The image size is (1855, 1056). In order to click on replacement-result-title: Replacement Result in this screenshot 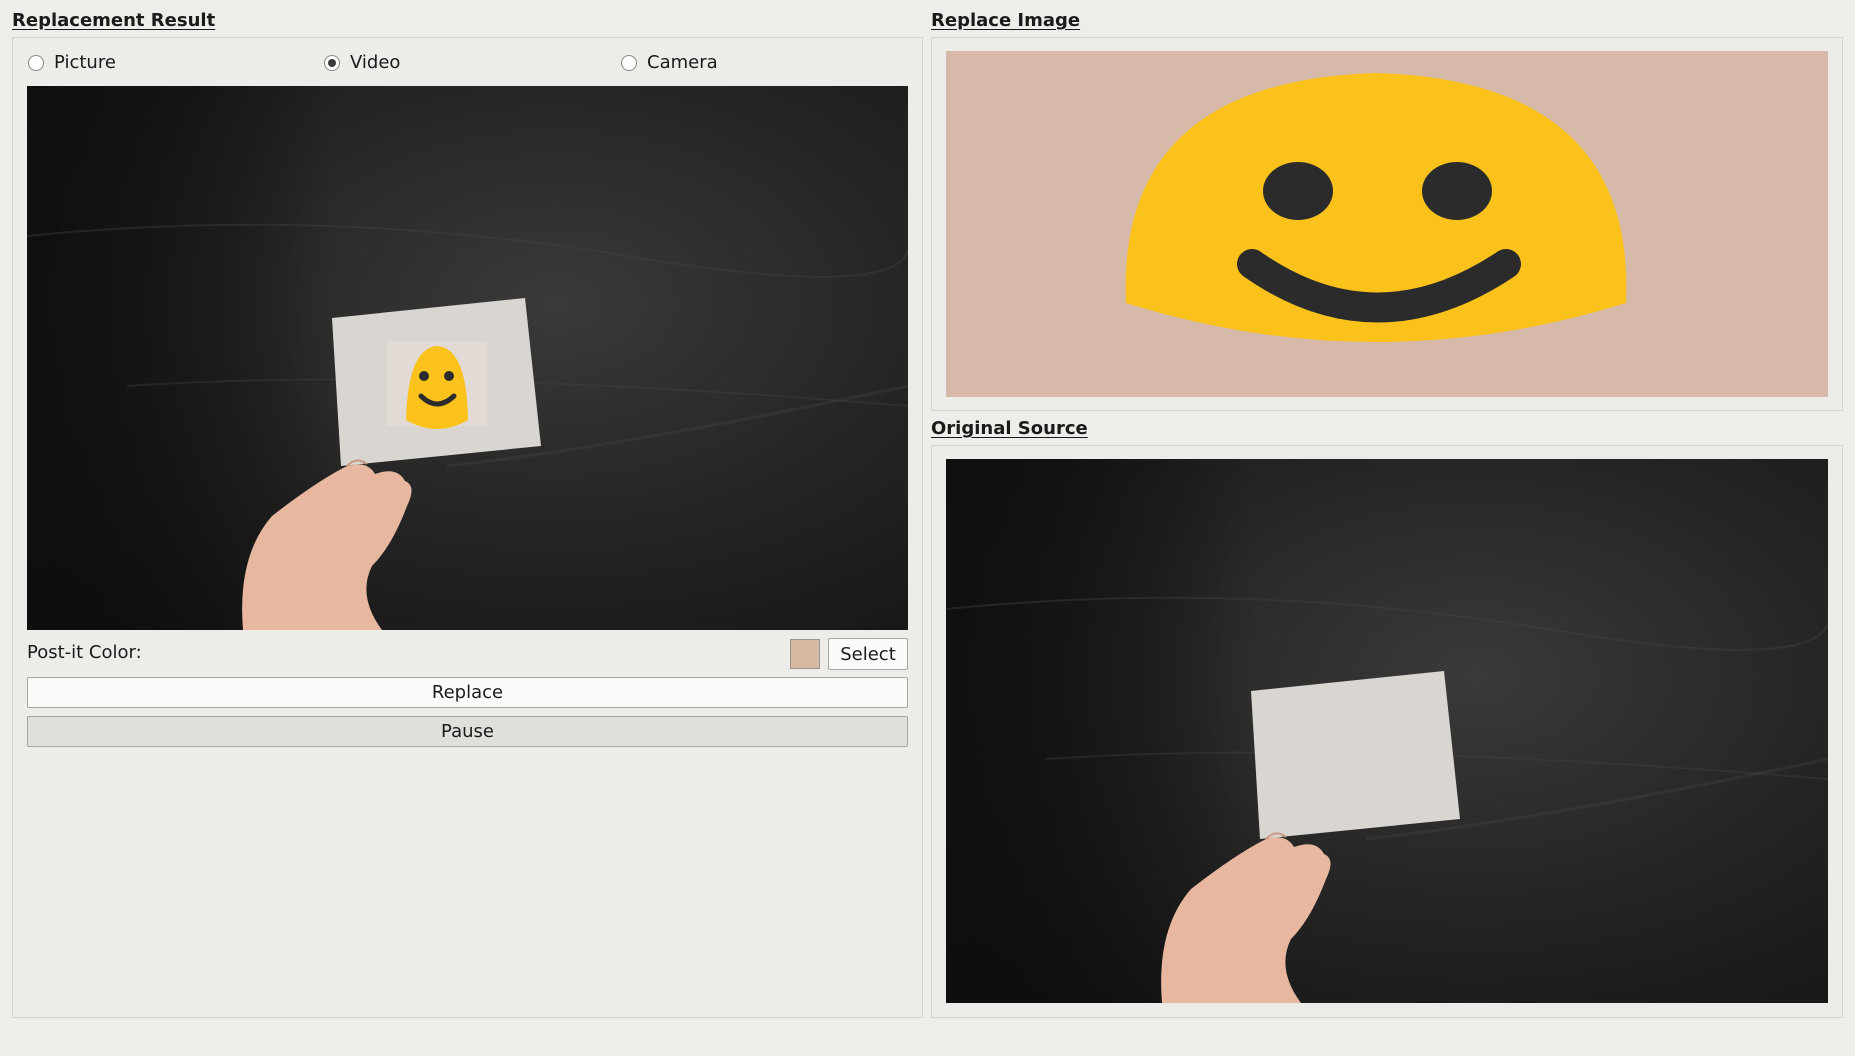, I will do `click(114, 20)`.